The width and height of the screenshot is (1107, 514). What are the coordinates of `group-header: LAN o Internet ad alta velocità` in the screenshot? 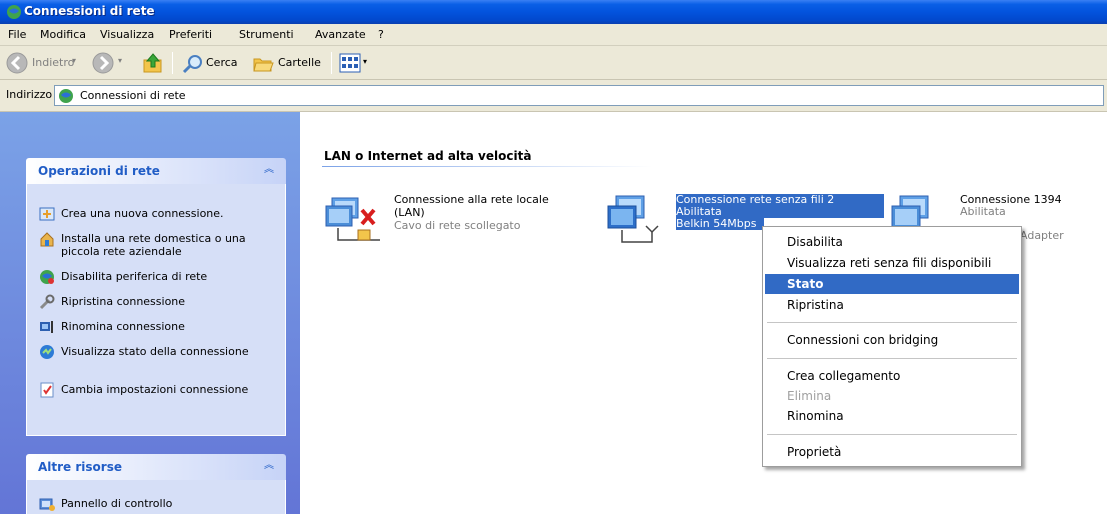 It's located at (428, 156).